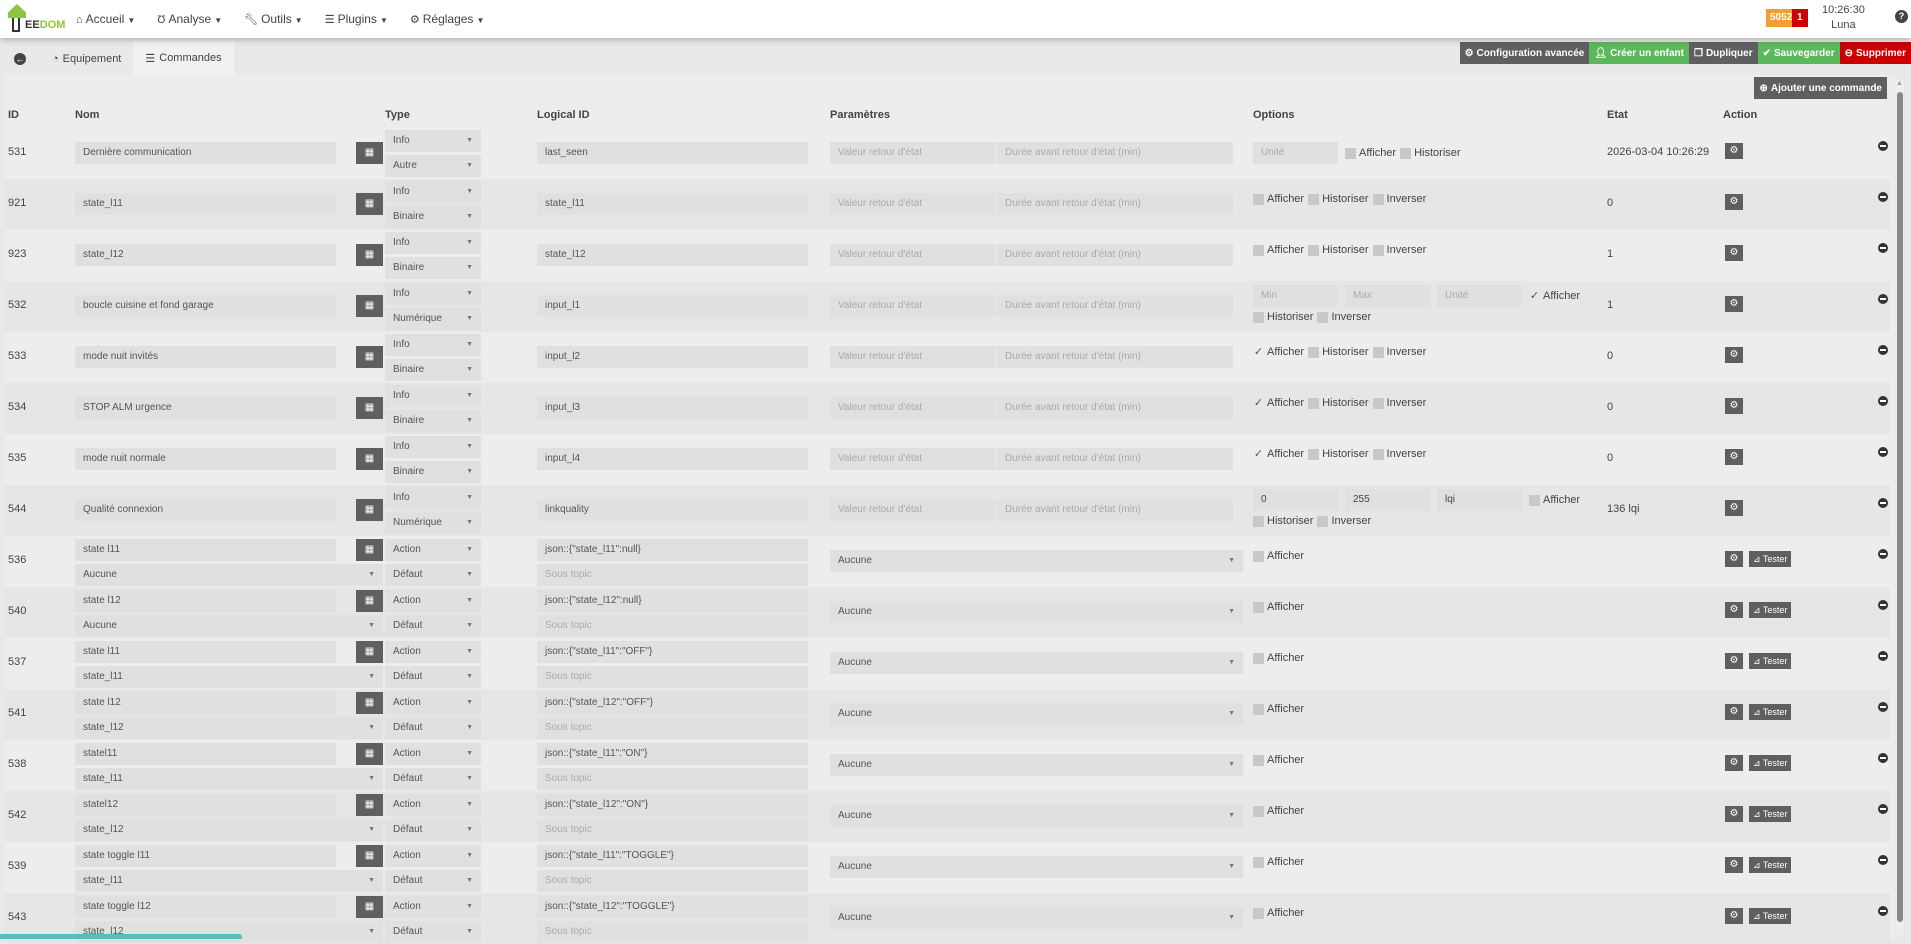 This screenshot has width=1911, height=944. Describe the element at coordinates (433, 370) in the screenshot. I see `subtype-select: Binaire` at that location.